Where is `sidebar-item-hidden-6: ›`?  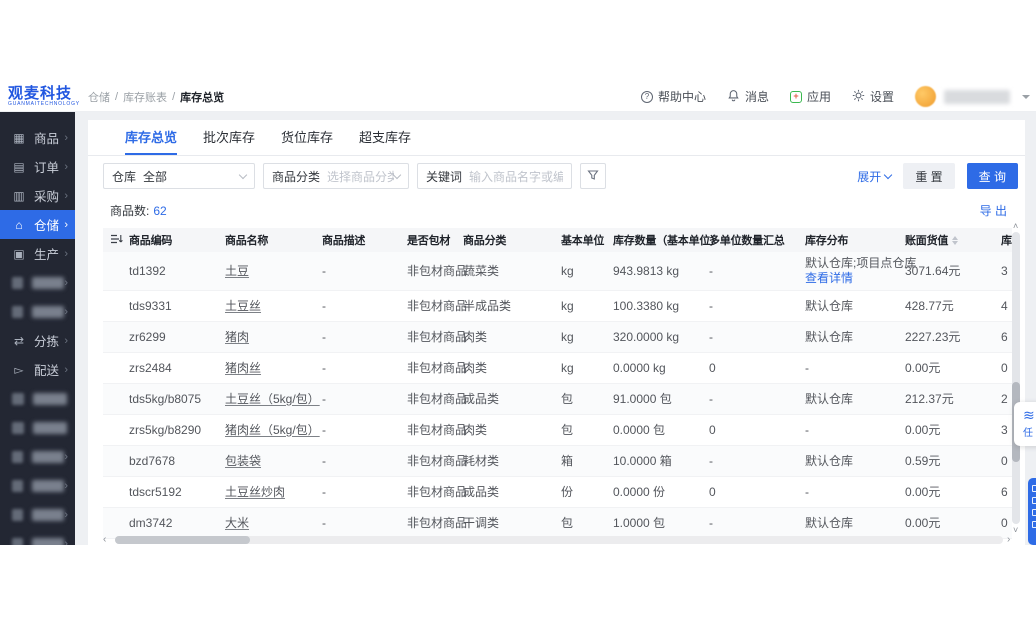 sidebar-item-hidden-6: › is located at coordinates (37, 485).